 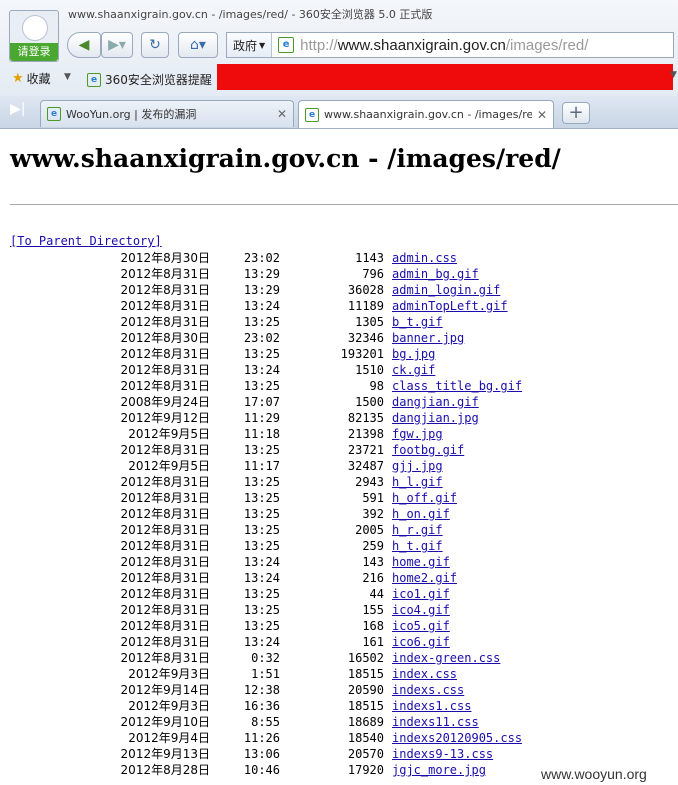 What do you see at coordinates (167, 113) in the screenshot?
I see `tab-wooyun: e WooYun.org | 发布的漏洞 ✕` at bounding box center [167, 113].